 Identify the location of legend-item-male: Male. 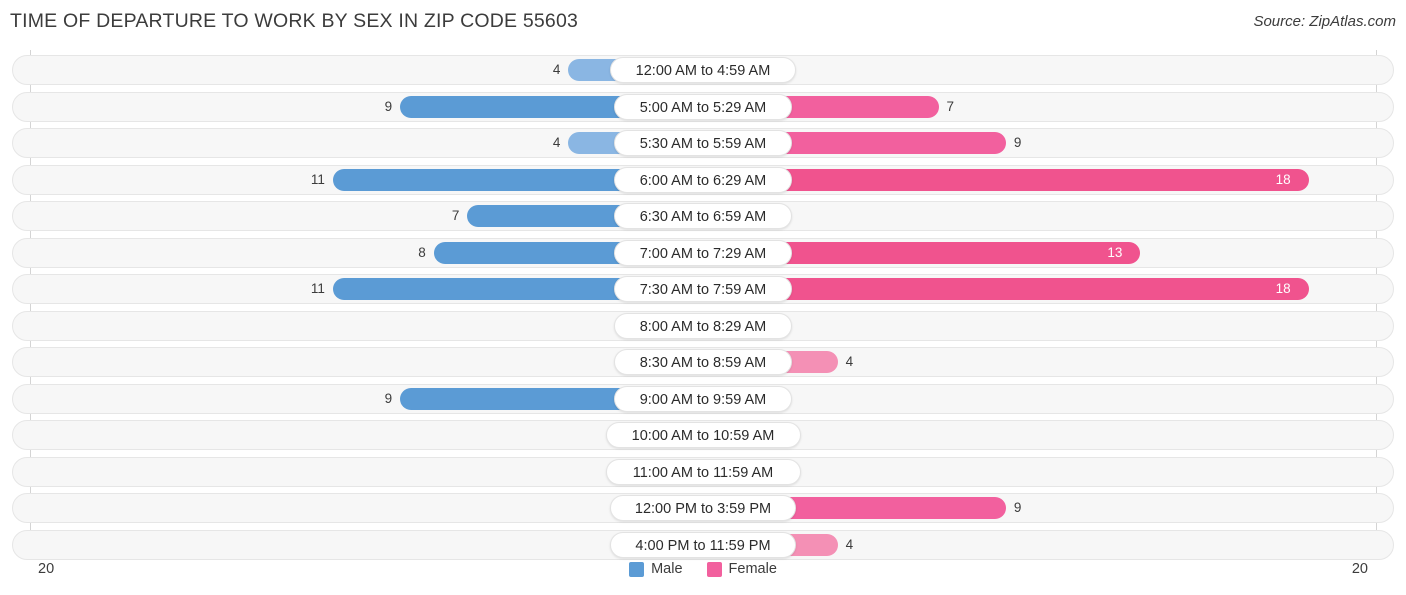
(656, 569).